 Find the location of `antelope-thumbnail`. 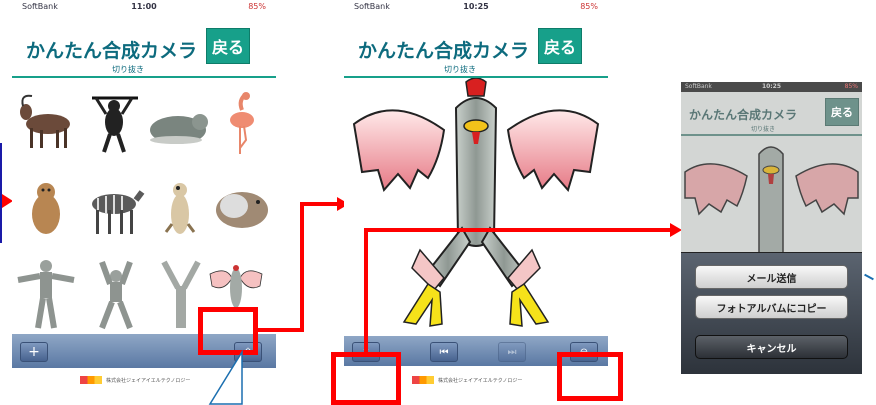

antelope-thumbnail is located at coordinates (47, 124).